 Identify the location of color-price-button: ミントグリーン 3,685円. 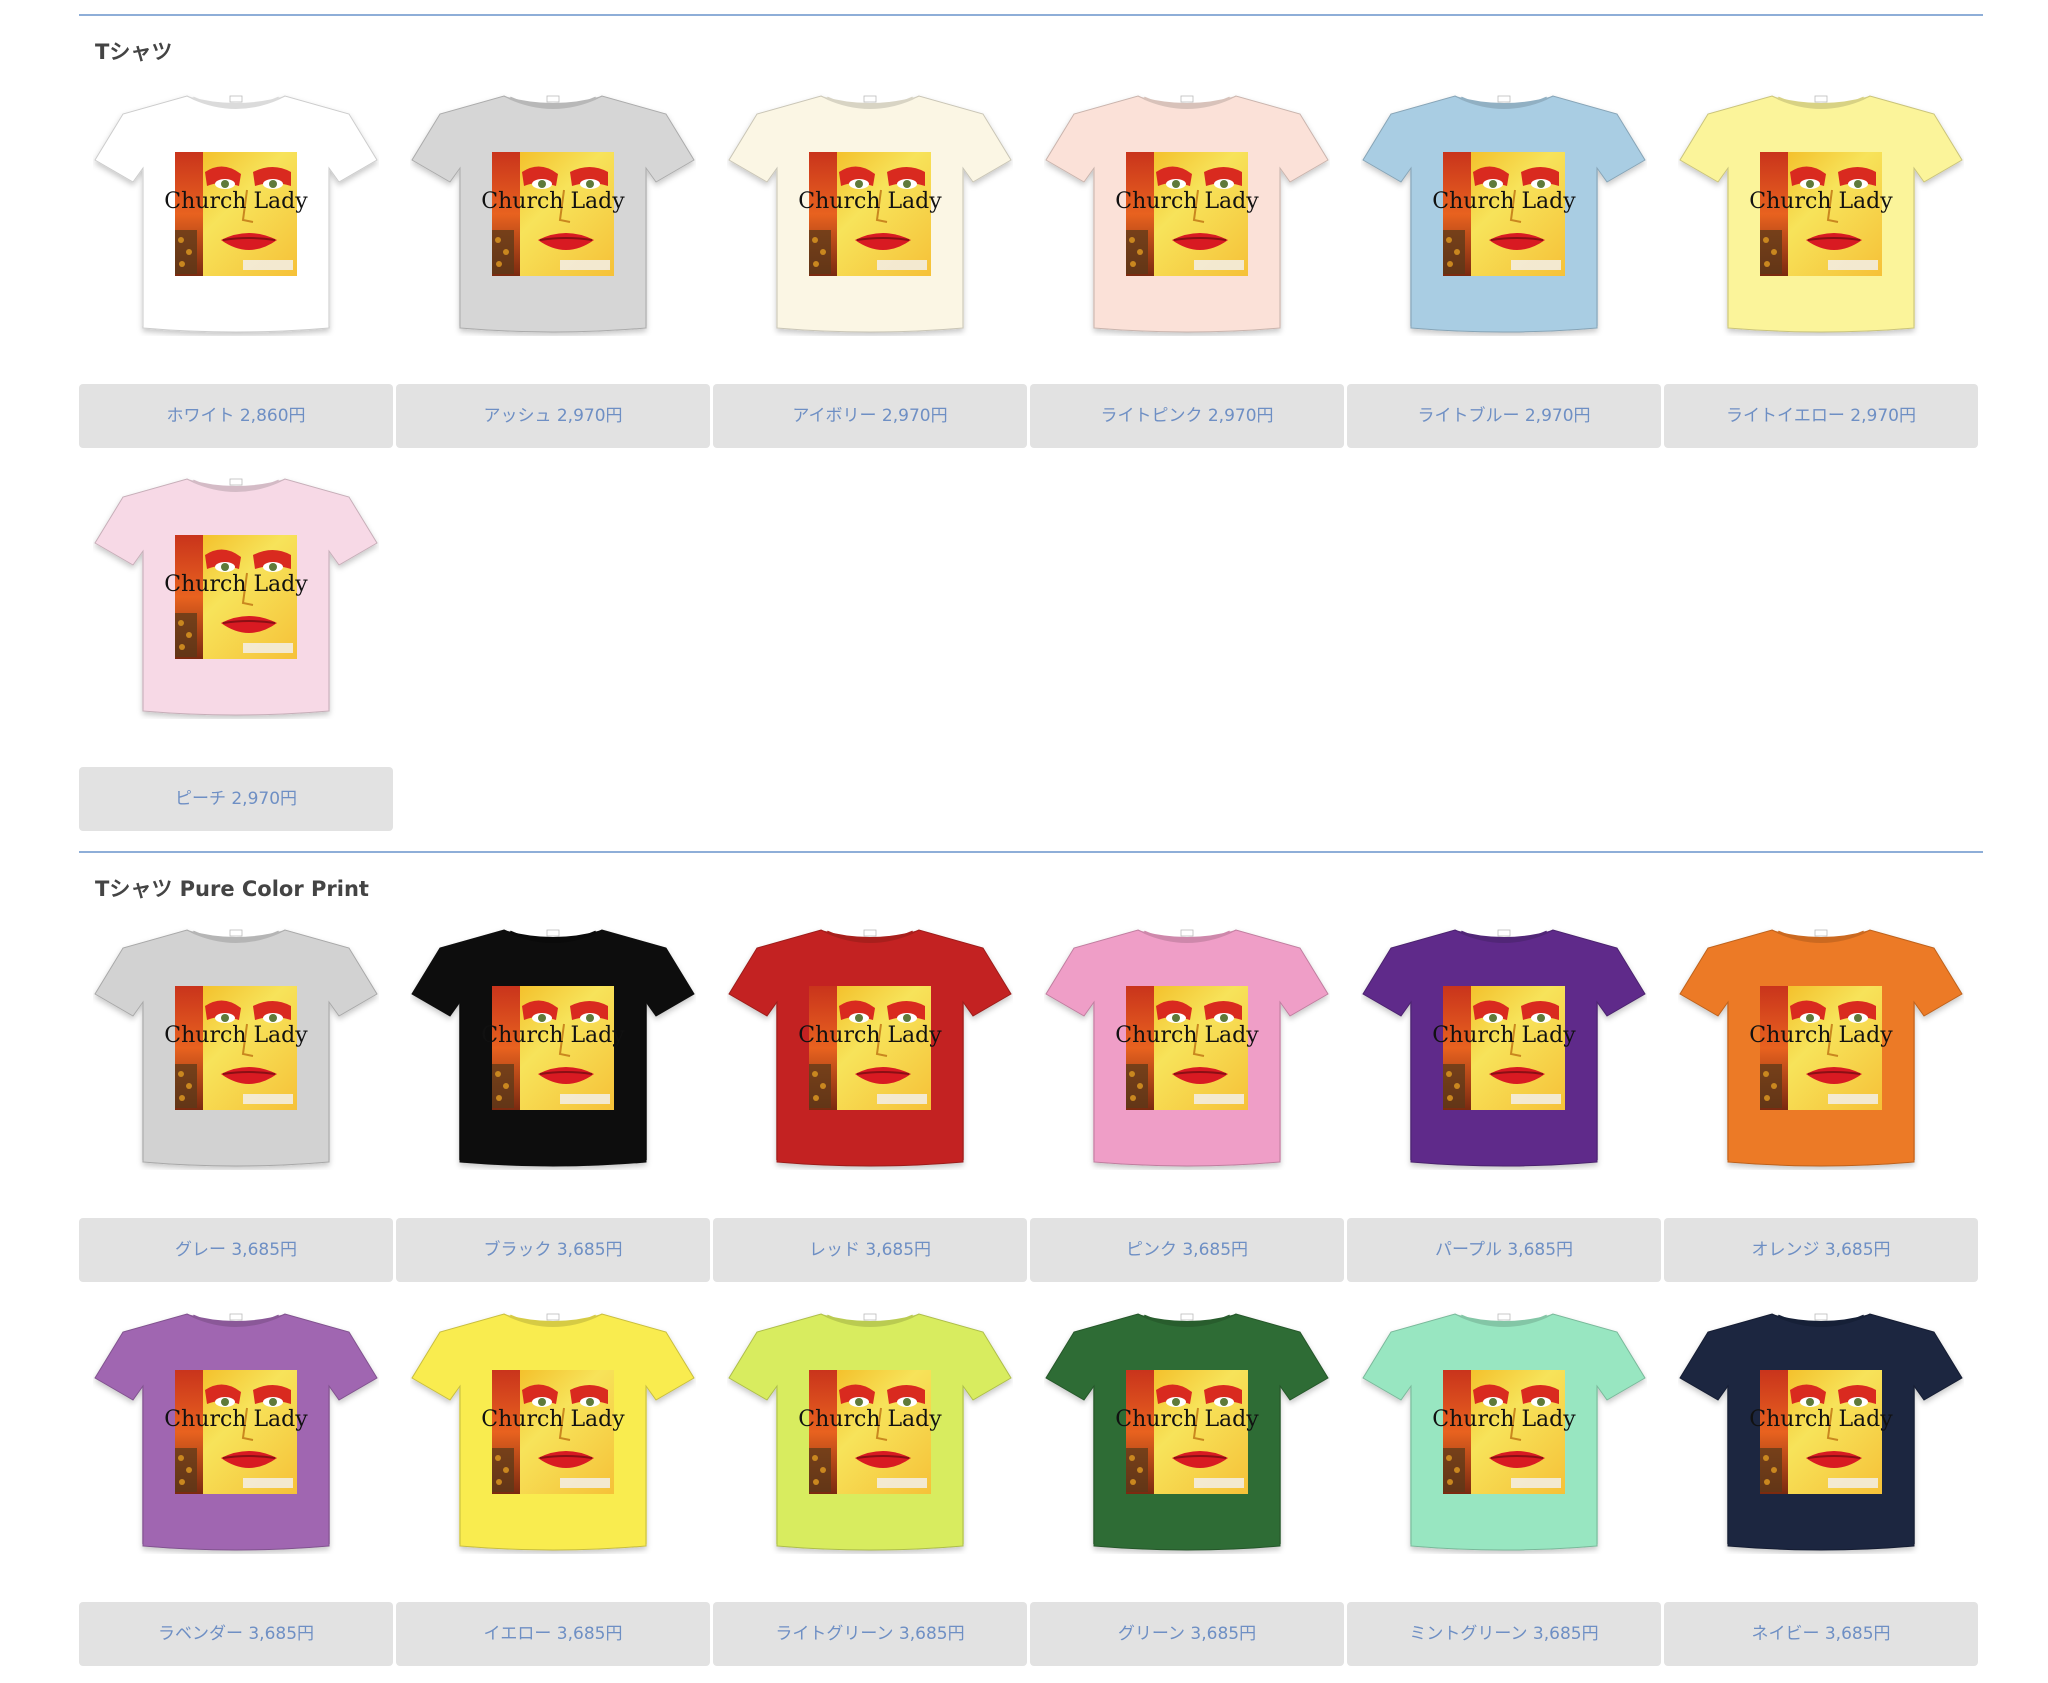
(1504, 1634).